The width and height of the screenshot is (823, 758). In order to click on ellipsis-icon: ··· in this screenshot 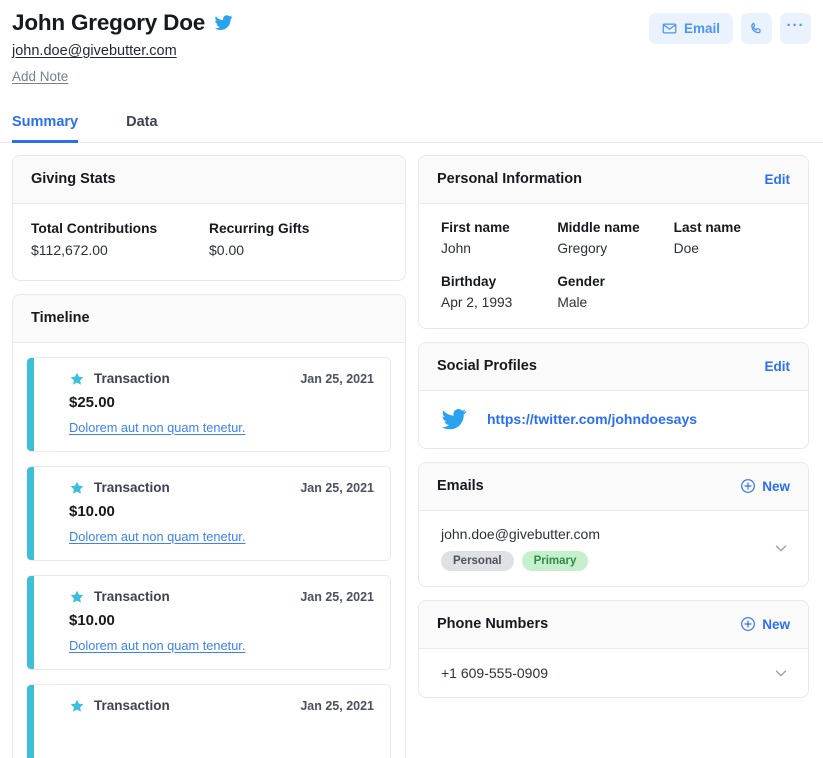, I will do `click(795, 25)`.